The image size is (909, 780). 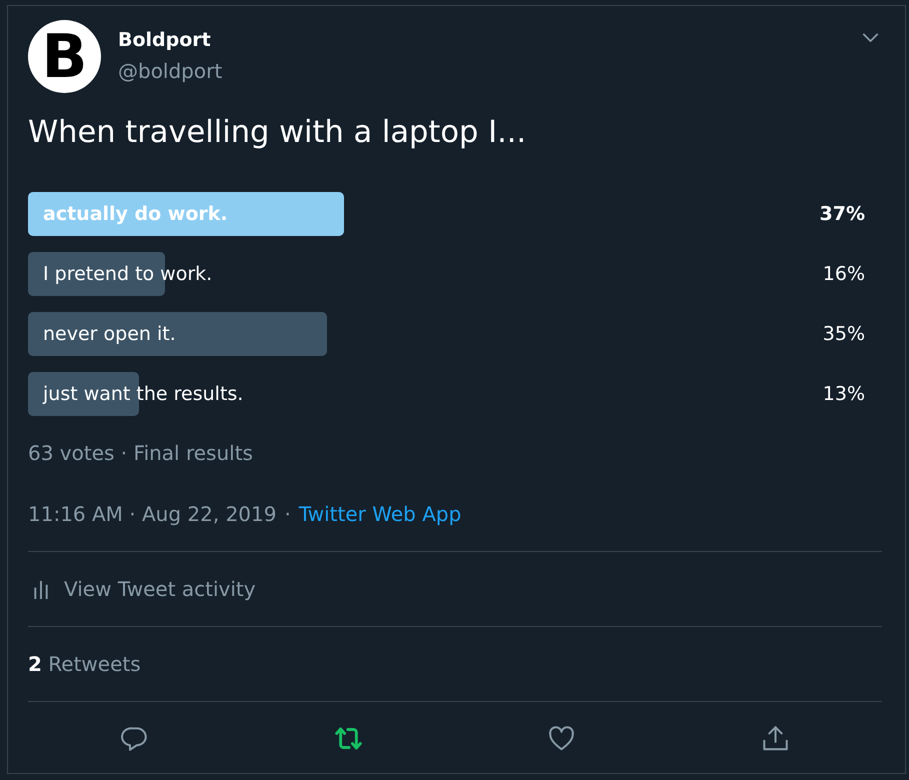 What do you see at coordinates (775, 738) in the screenshot?
I see `share-icon` at bounding box center [775, 738].